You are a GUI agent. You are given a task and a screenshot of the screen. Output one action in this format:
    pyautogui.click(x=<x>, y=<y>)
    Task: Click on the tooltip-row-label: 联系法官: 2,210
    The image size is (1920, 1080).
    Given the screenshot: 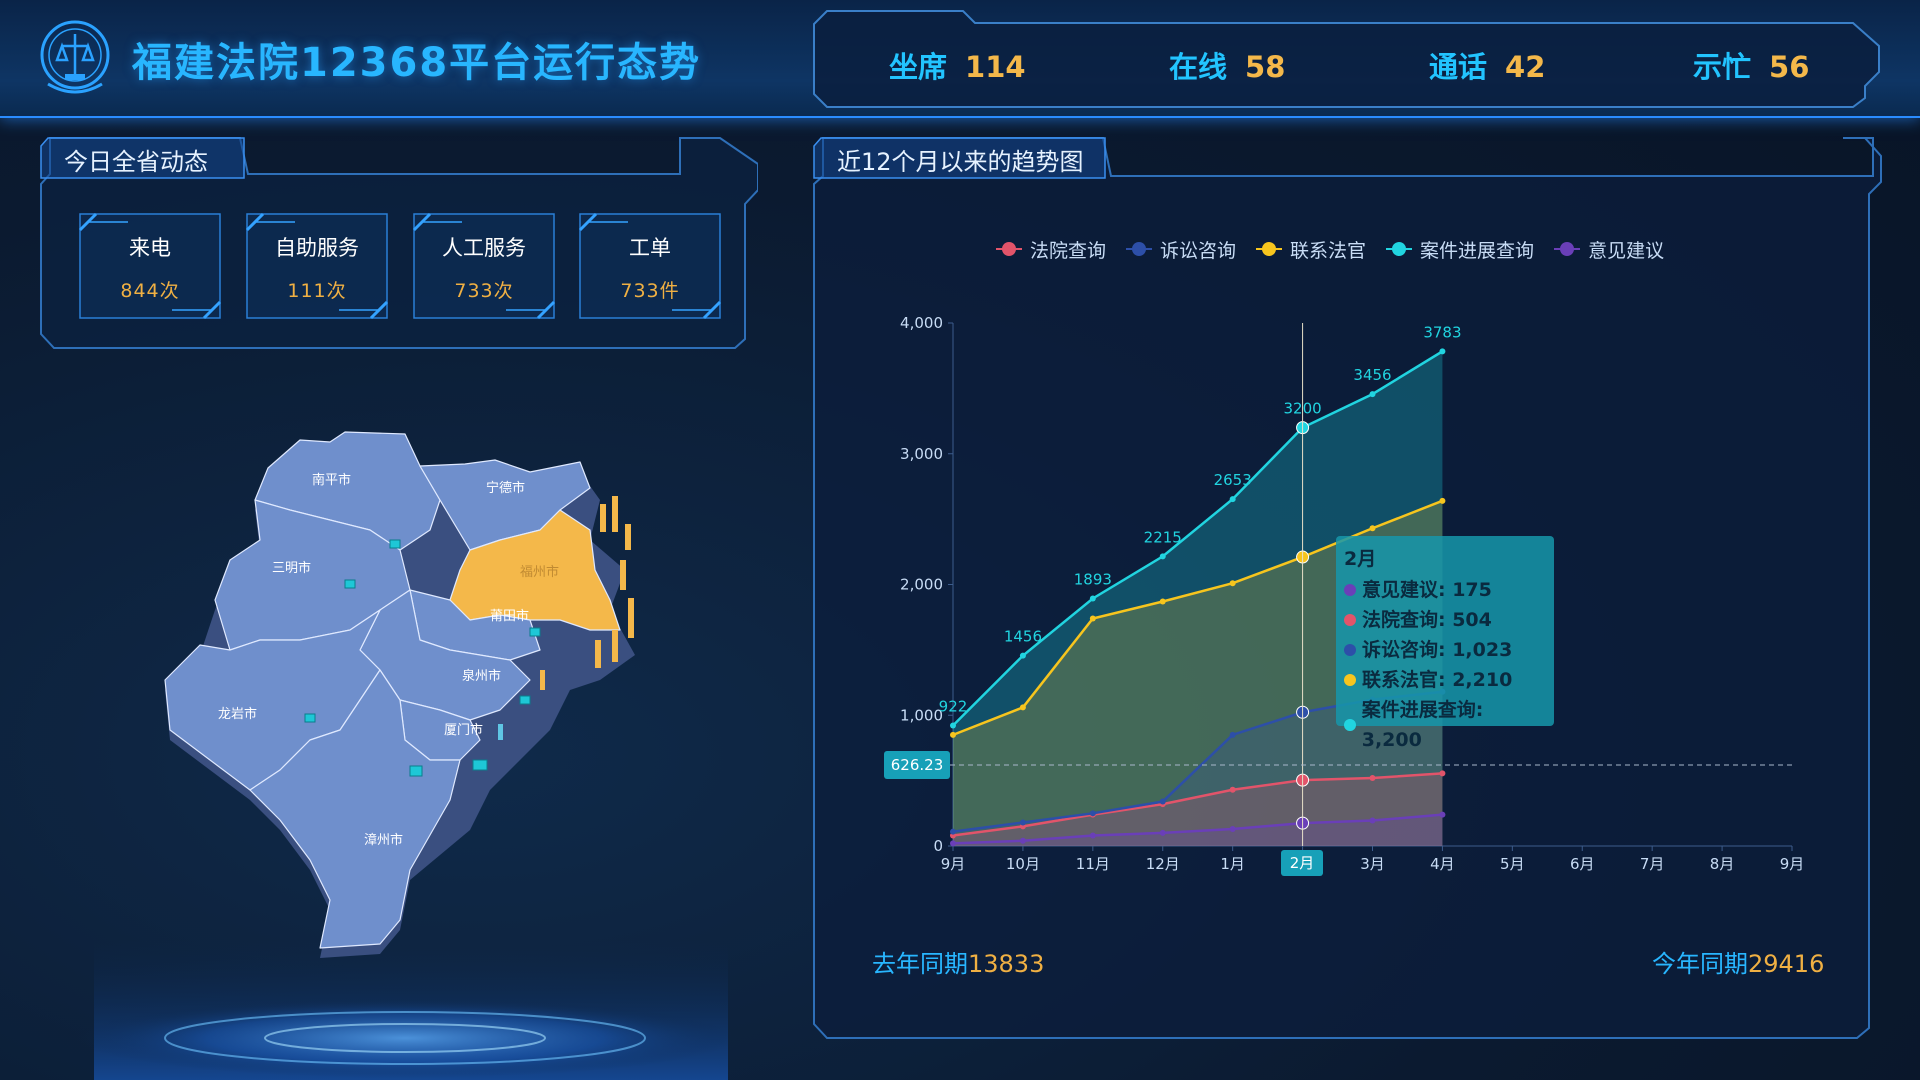 What is the action you would take?
    pyautogui.click(x=1437, y=680)
    